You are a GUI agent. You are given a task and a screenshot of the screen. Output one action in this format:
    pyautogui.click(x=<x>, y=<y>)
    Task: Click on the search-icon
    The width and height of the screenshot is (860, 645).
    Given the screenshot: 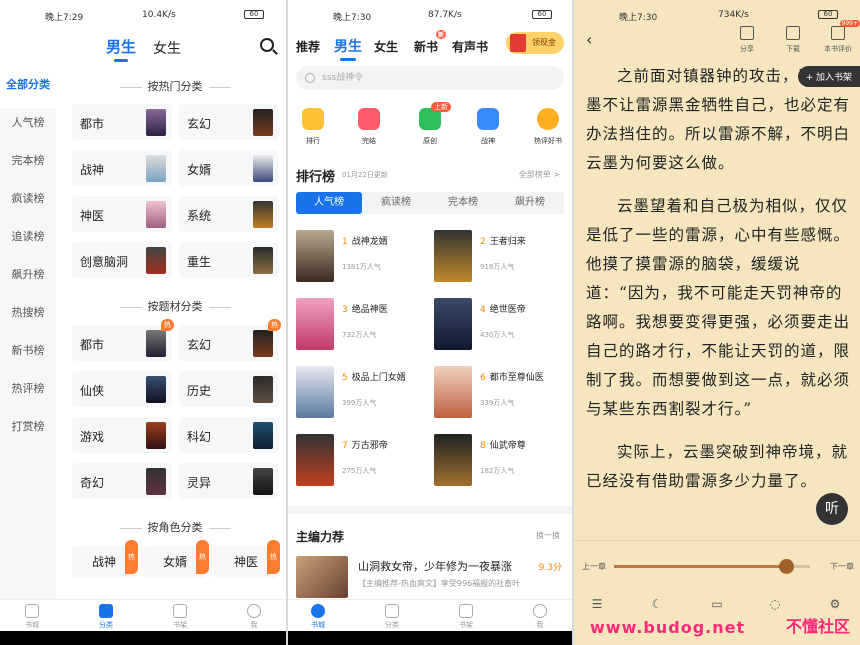 What is the action you would take?
    pyautogui.click(x=267, y=45)
    